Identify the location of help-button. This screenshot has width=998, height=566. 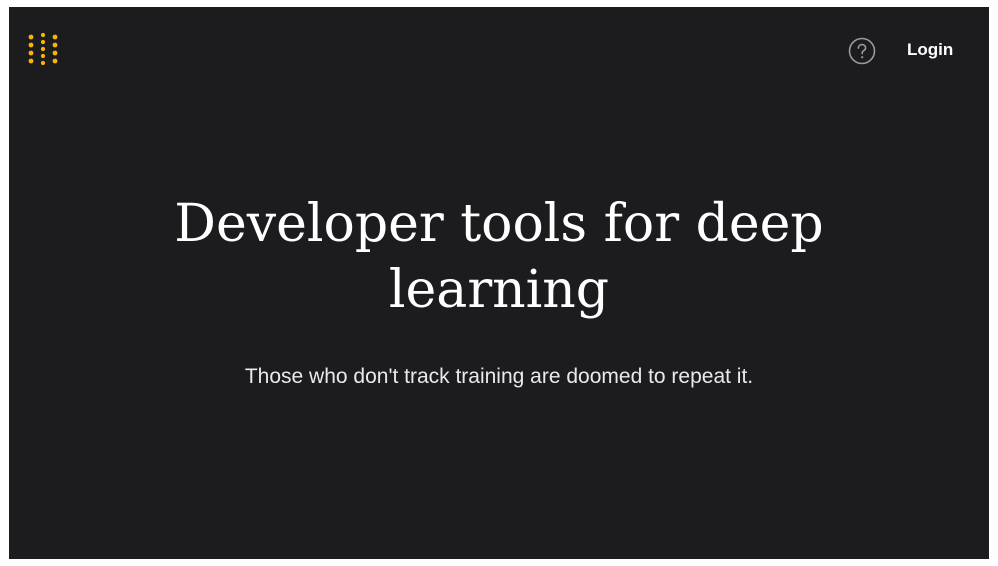
(862, 51).